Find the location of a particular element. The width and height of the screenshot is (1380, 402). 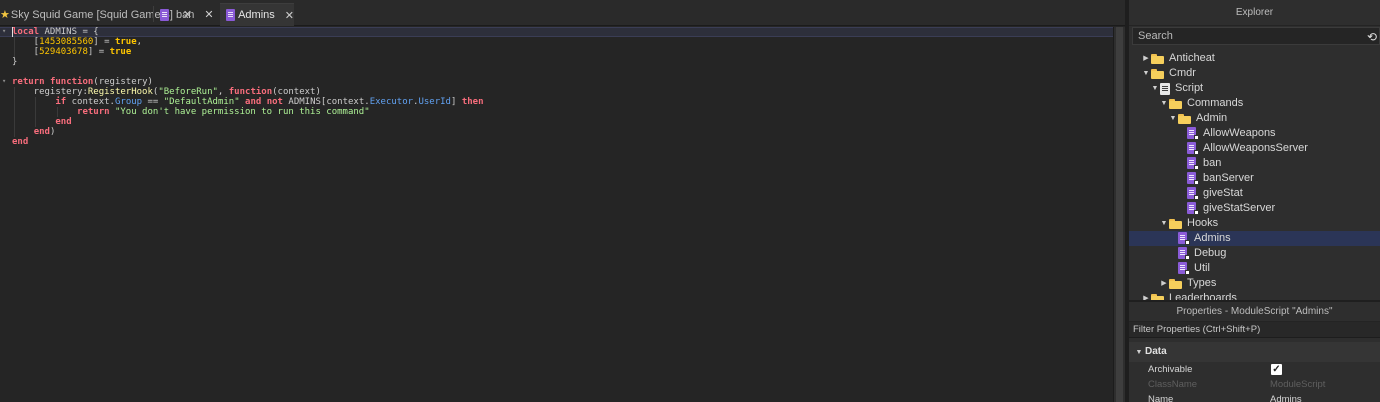

code-token: Executor is located at coordinates (391, 102).